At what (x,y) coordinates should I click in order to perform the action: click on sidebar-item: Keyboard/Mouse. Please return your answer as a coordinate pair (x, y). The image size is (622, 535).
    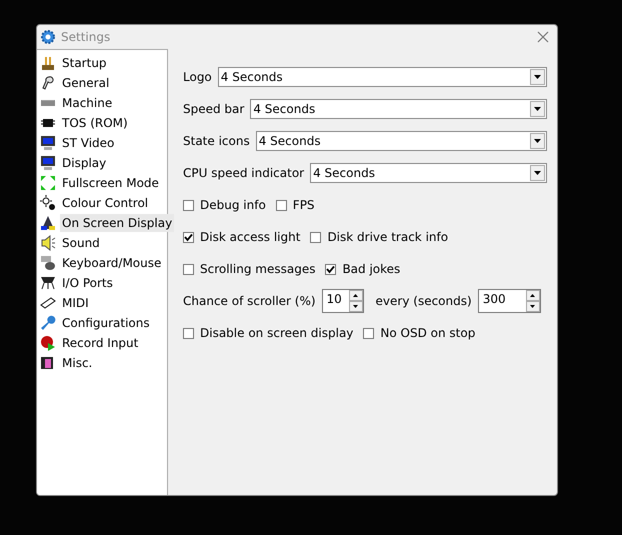
    Looking at the image, I should click on (112, 263).